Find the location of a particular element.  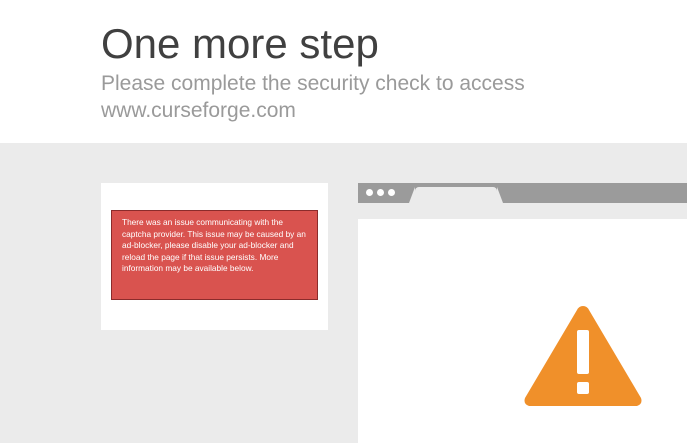

browser-toolbar is located at coordinates (522, 211).